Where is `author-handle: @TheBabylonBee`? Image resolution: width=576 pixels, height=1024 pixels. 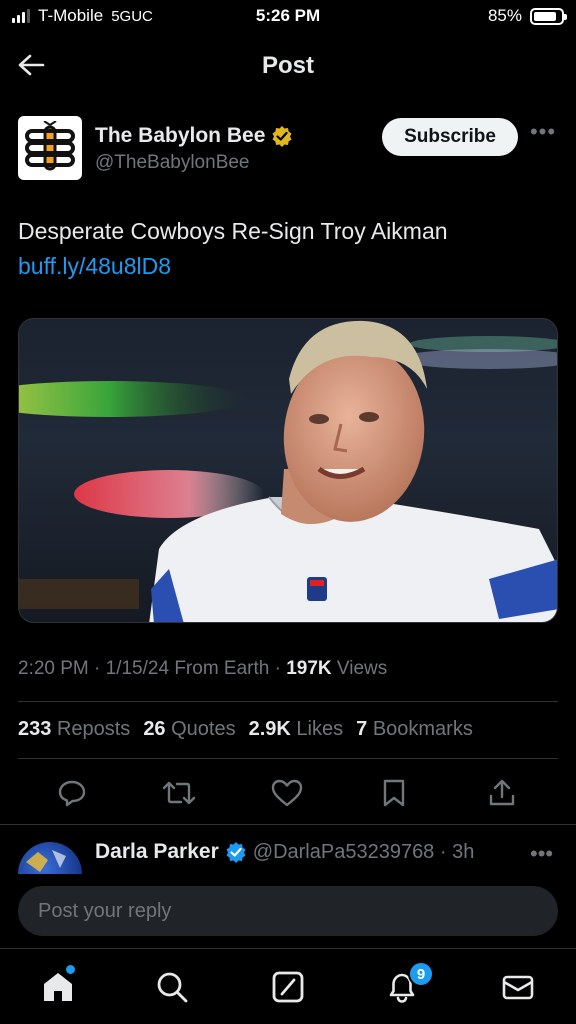 author-handle: @TheBabylonBee is located at coordinates (172, 163).